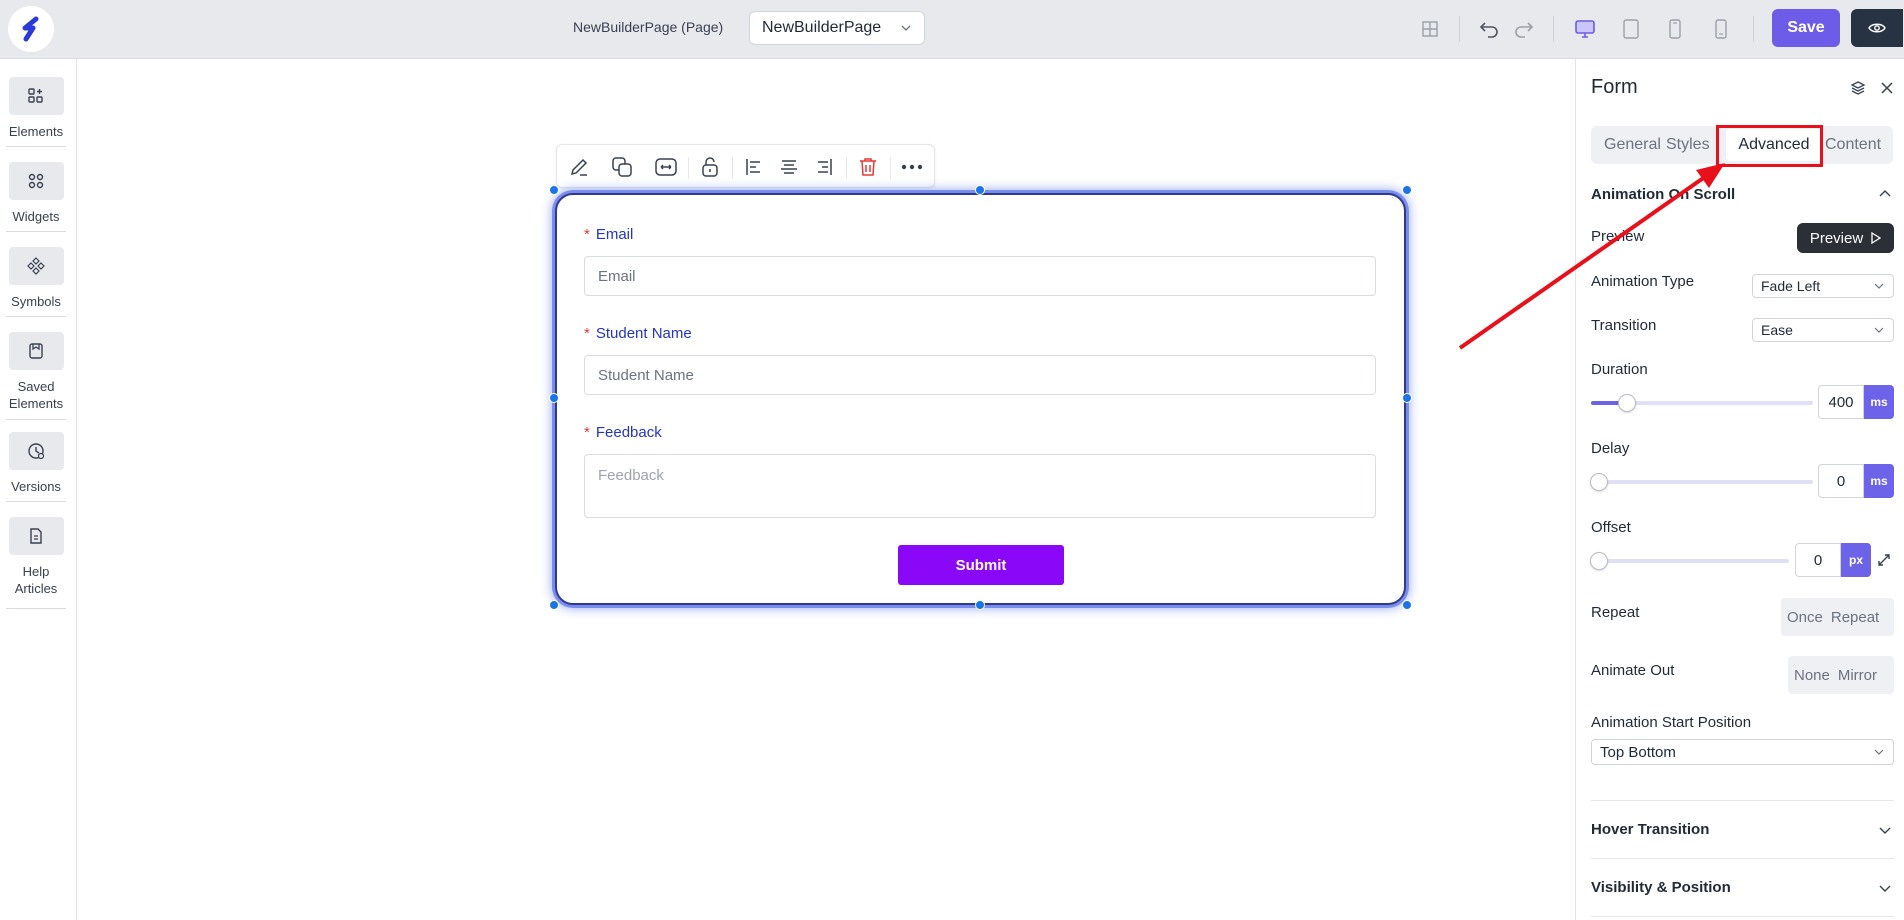 The image size is (1904, 920). Describe the element at coordinates (980, 375) in the screenshot. I see `student-name-field: Student Name` at that location.